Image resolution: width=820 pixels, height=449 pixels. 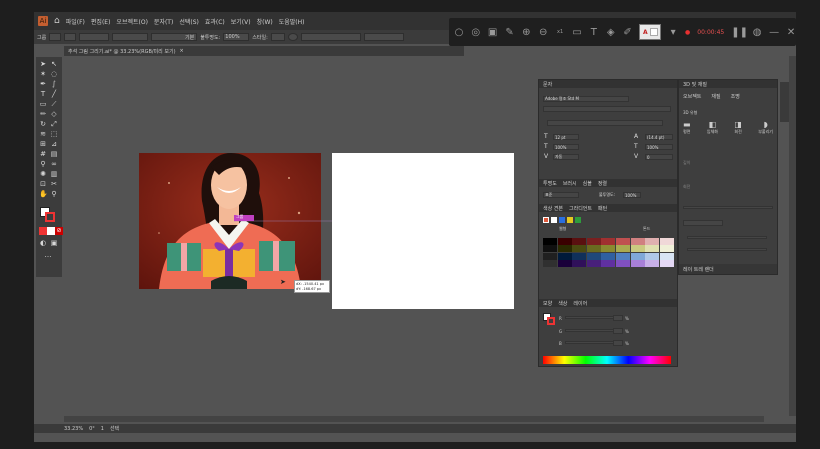 I want to click on channel-r-field, so click(x=618, y=318).